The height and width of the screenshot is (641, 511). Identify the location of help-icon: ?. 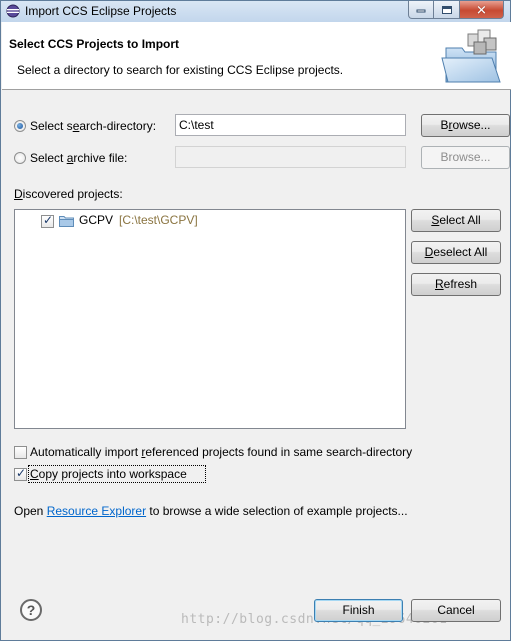
(31, 610).